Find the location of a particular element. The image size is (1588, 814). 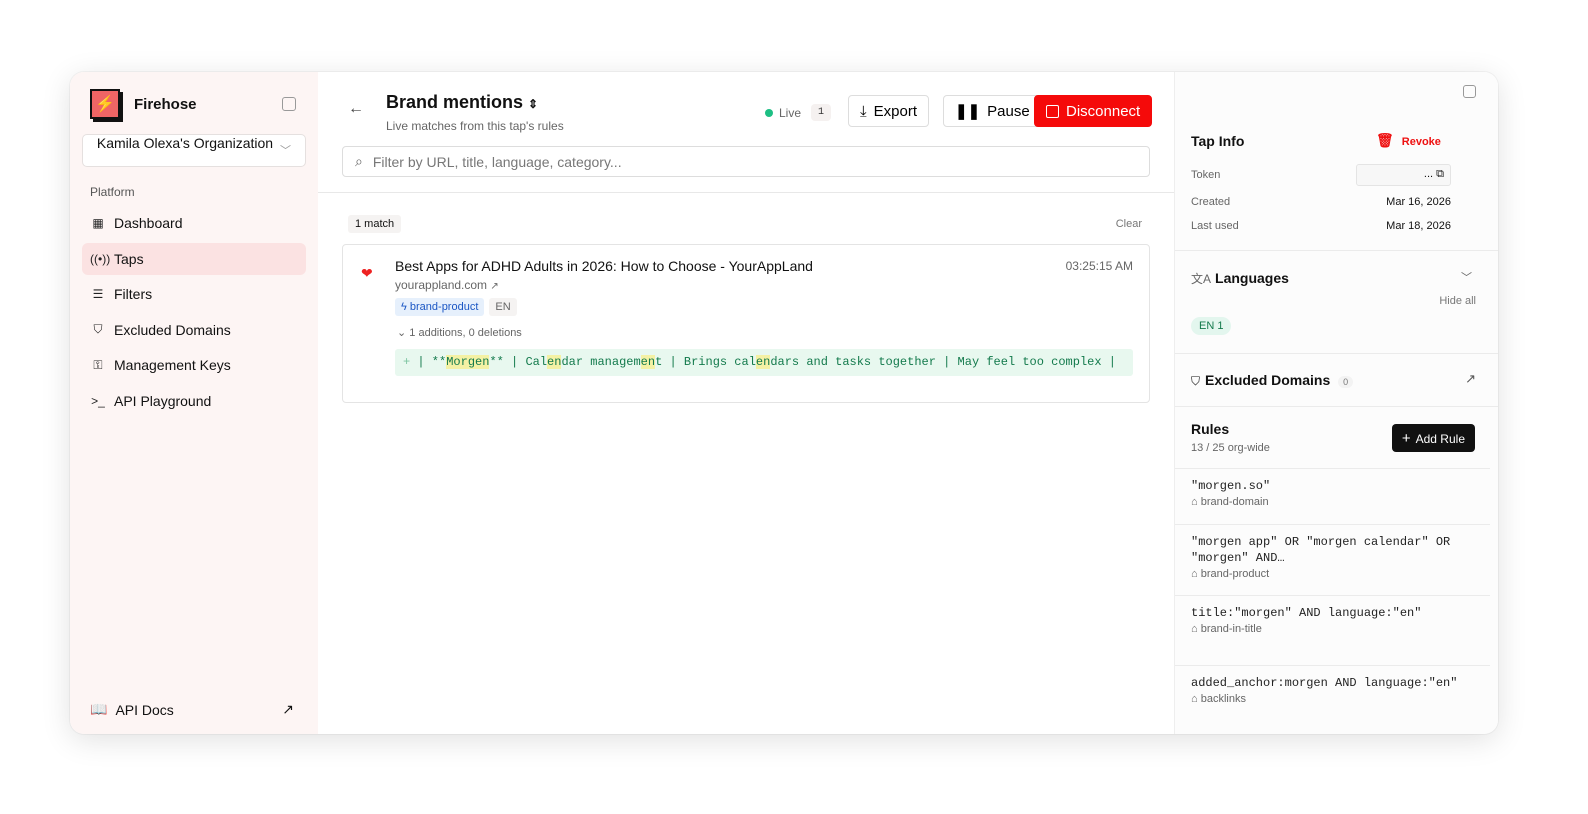

site-favicon-icon: ❤ is located at coordinates (367, 273).